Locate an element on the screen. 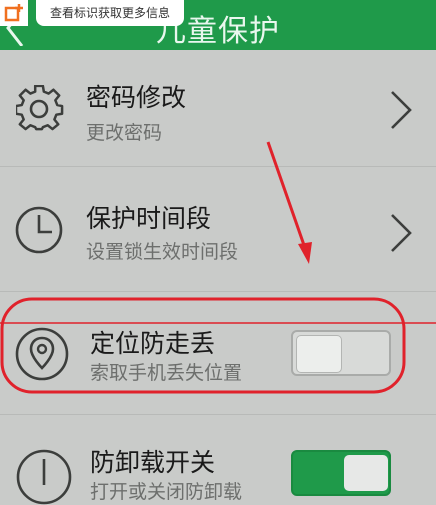 This screenshot has width=436, height=505. location-pin-icon is located at coordinates (42, 354).